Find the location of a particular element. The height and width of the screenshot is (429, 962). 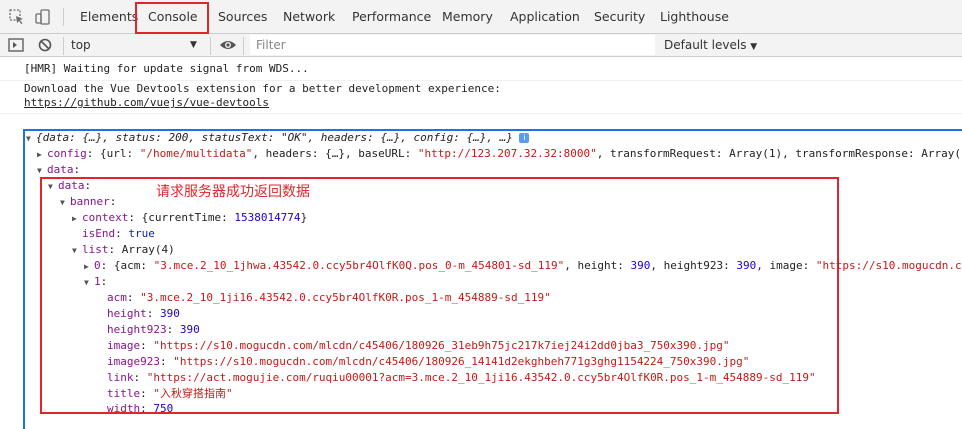

tab-security: Security is located at coordinates (619, 16).